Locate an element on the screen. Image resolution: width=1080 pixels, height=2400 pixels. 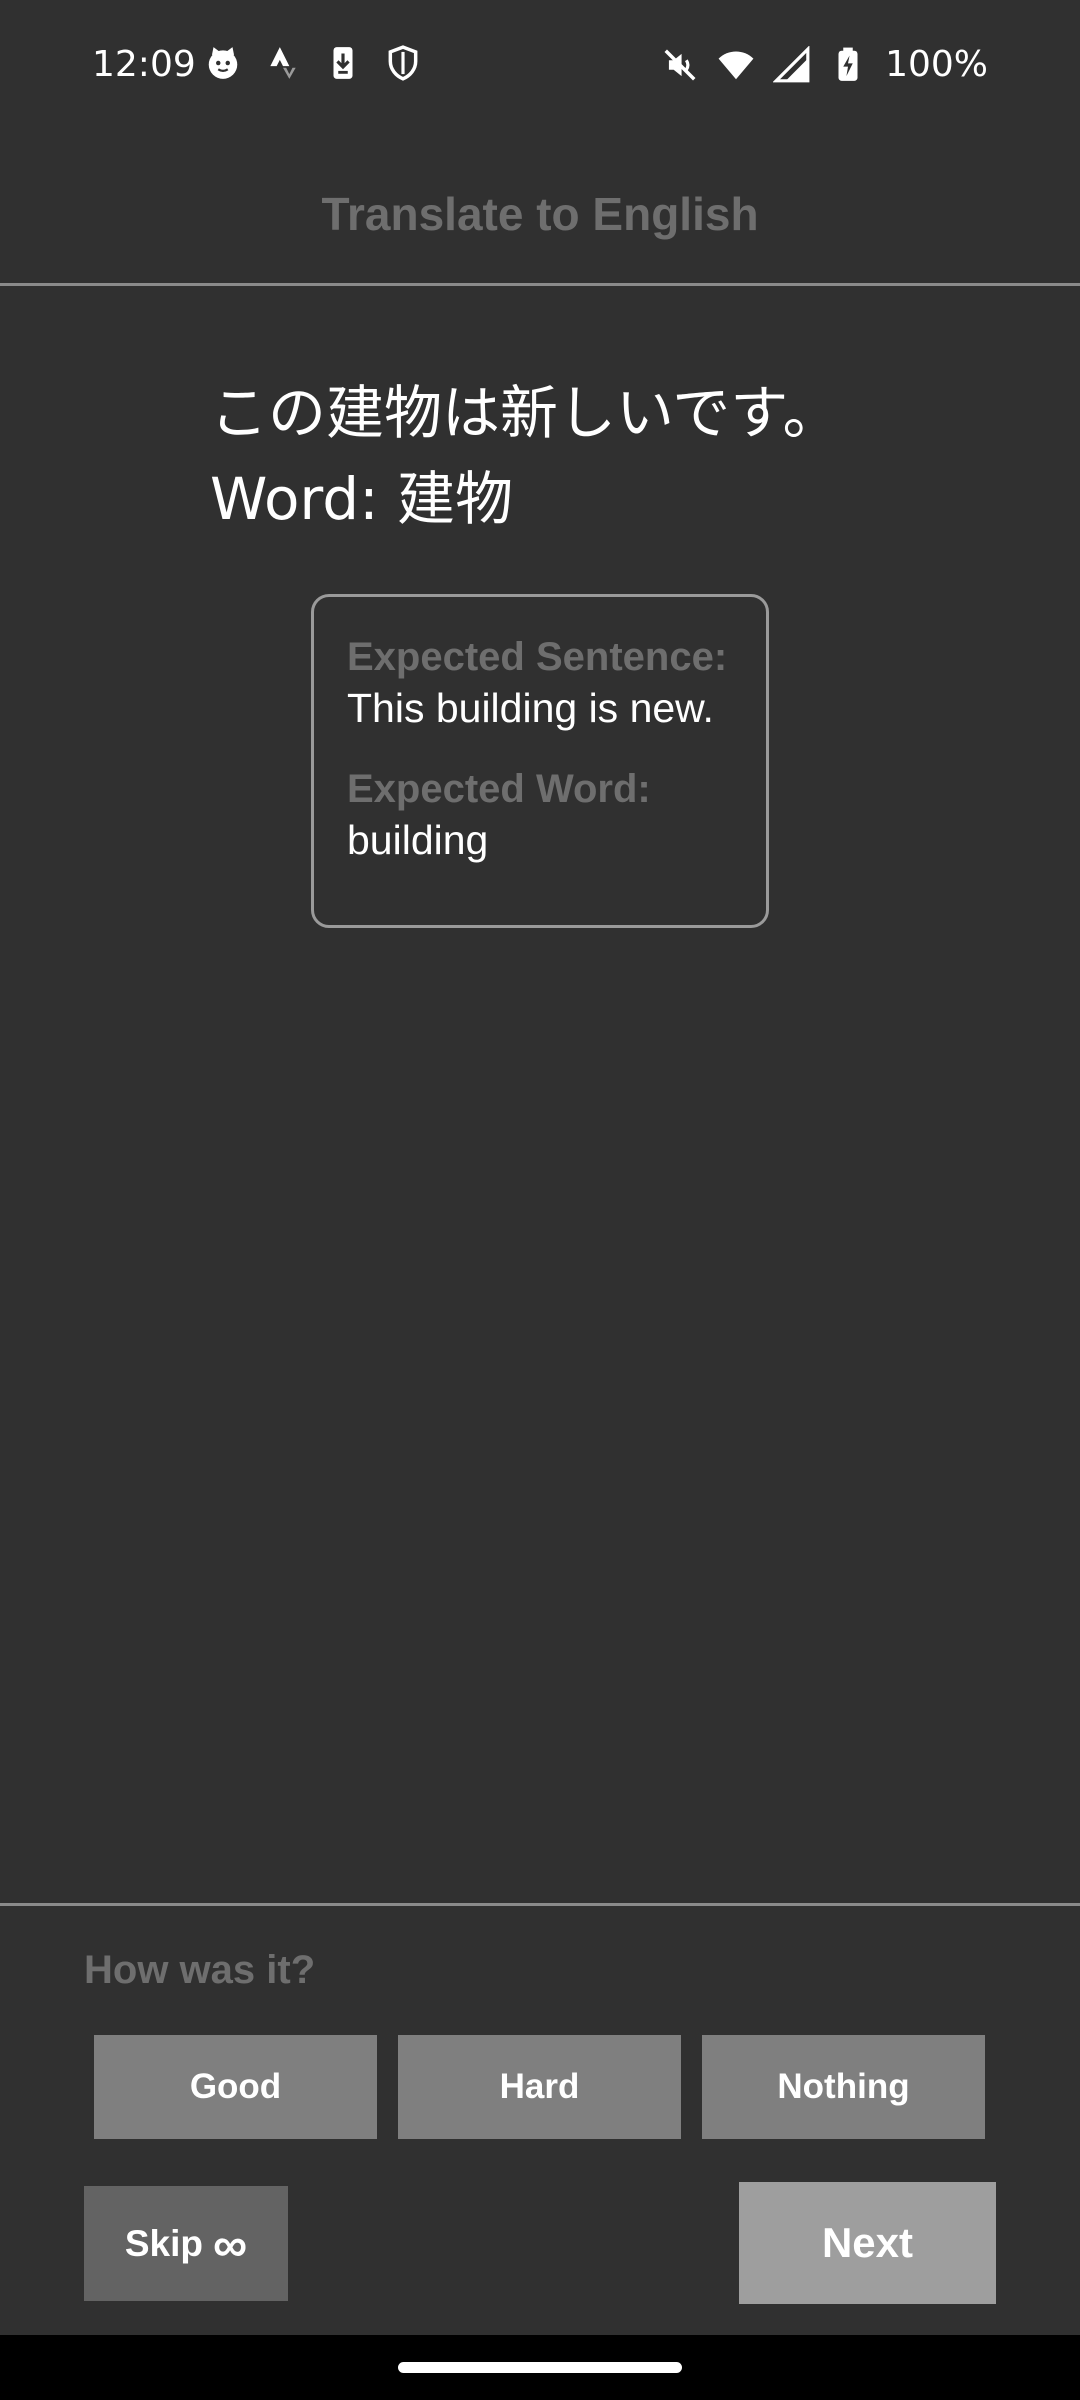
skip-button: Skip ∞ is located at coordinates (186, 2243).